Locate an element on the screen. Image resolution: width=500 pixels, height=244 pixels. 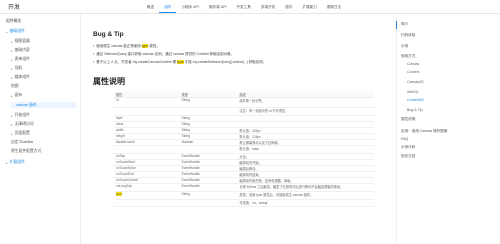
top-nav-tab: 开发工具 is located at coordinates (244, 6).